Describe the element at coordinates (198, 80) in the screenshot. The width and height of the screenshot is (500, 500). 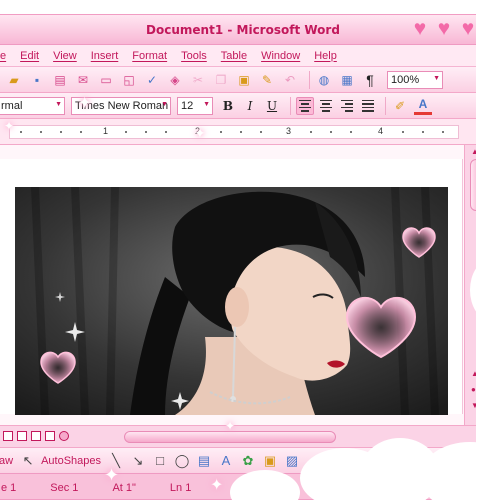
I see `cut-icon: ✂` at that location.